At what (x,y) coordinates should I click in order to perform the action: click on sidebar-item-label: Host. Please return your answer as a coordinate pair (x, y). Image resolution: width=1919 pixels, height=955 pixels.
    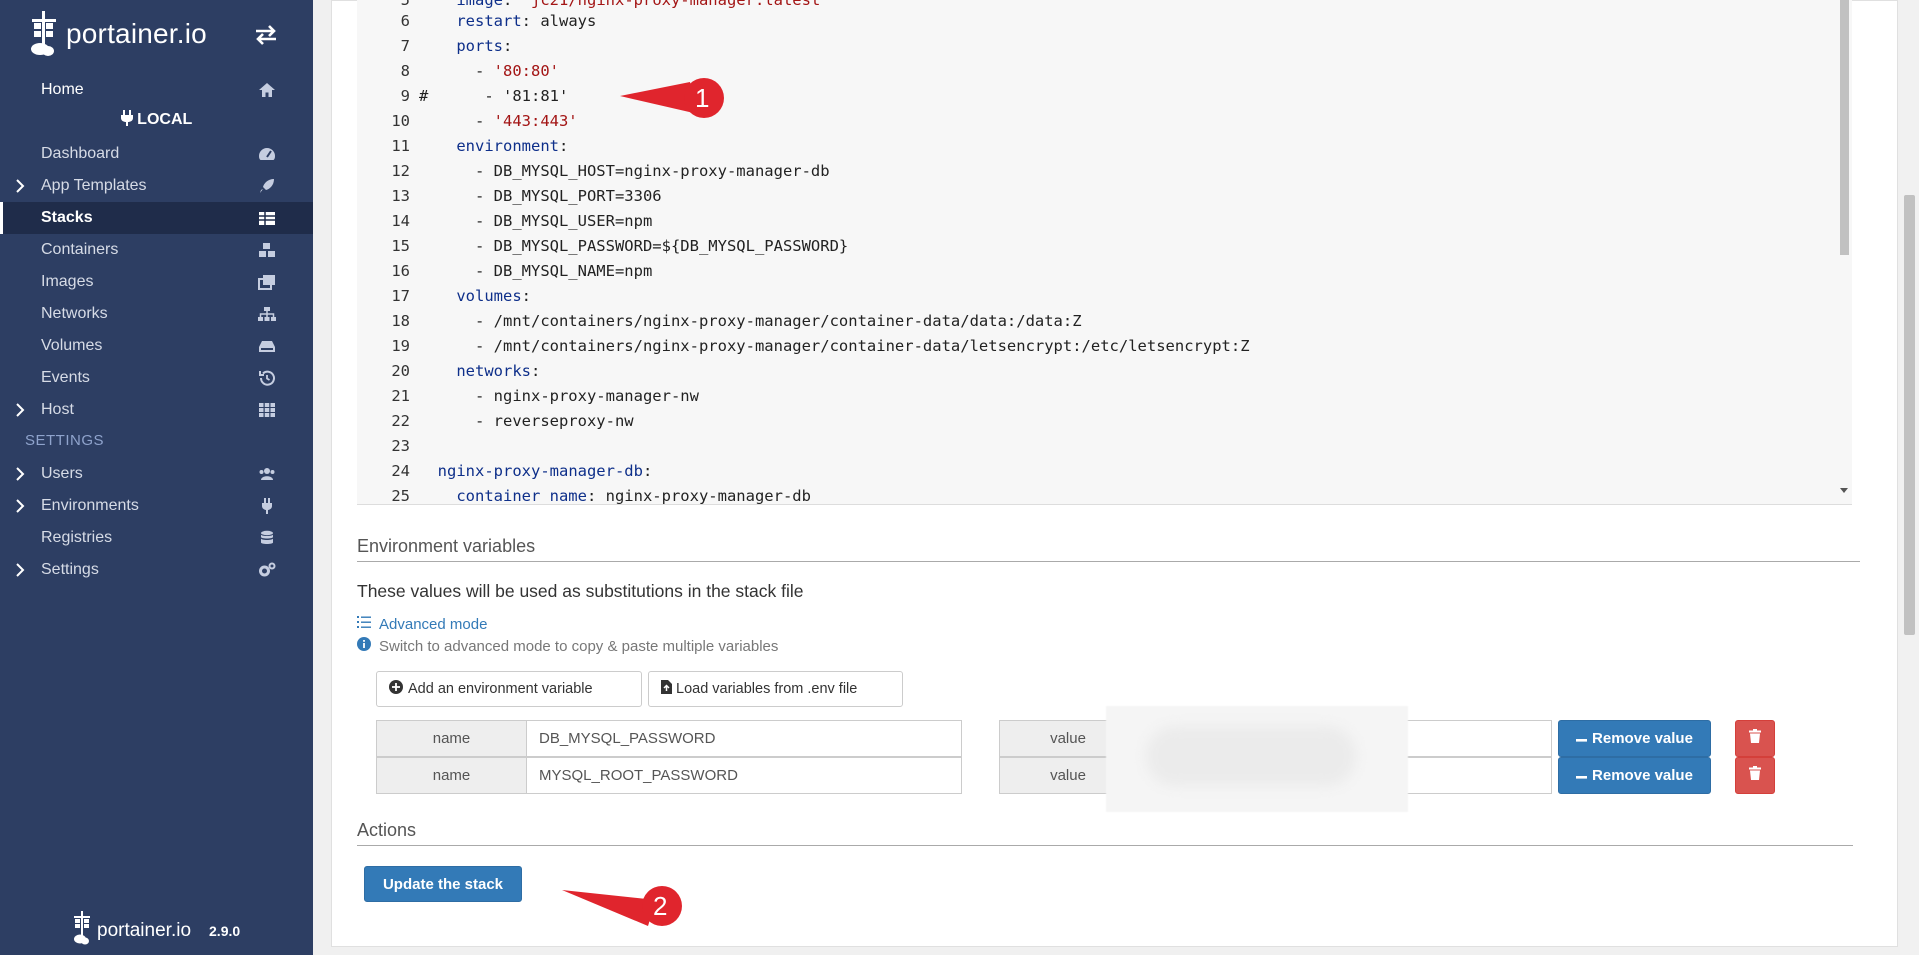
    Looking at the image, I should click on (57, 409).